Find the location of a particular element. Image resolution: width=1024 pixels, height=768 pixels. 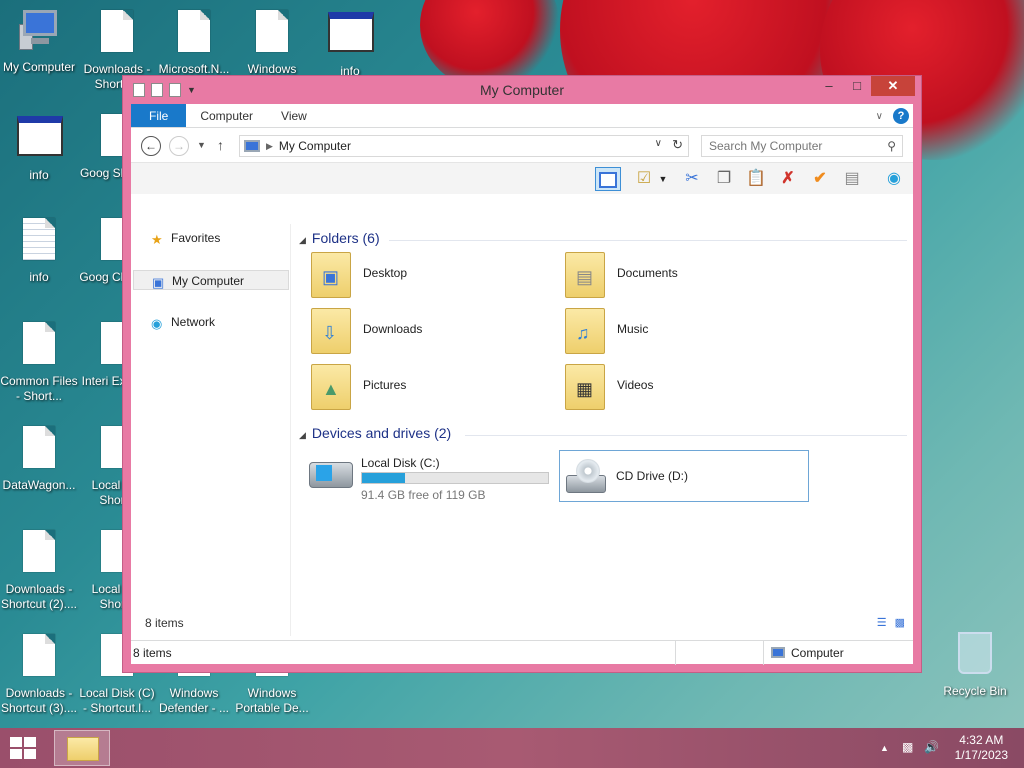

expand-ribbon-icon: ∨ is located at coordinates (879, 116).